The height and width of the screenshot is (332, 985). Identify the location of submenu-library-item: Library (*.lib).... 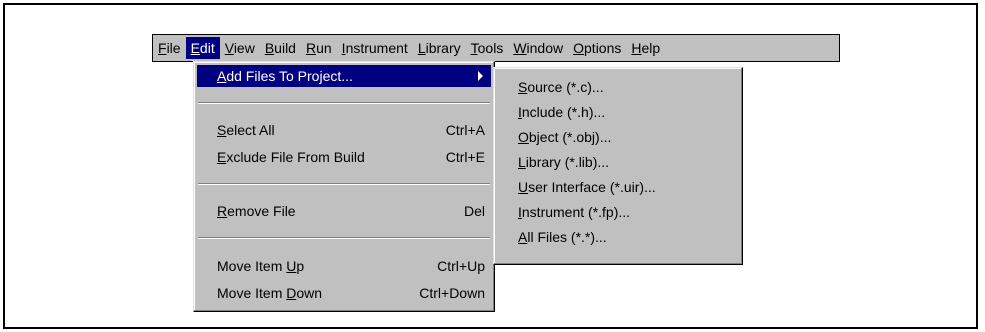
(618, 162).